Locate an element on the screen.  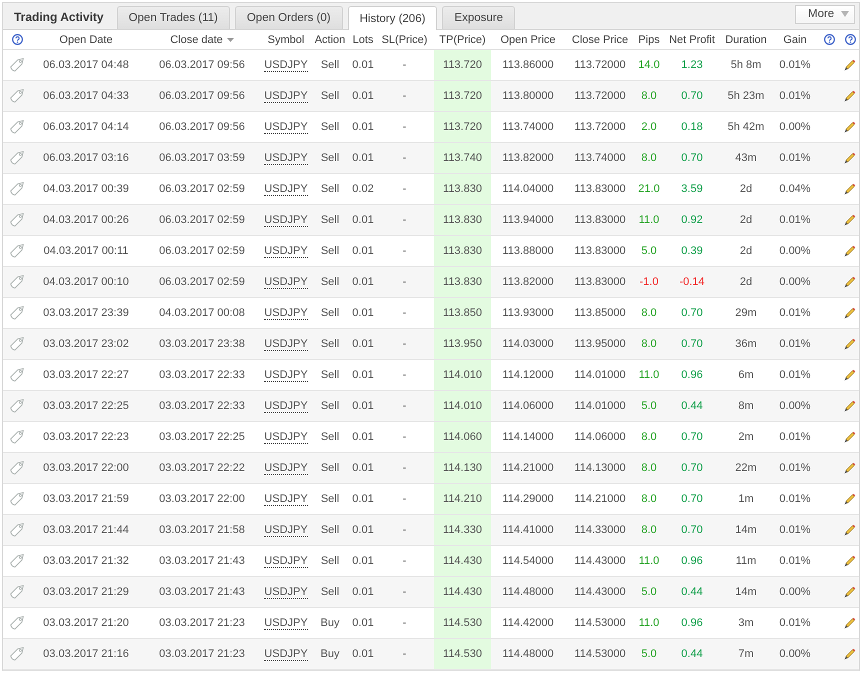
close-date-cell: 06.03.2017 03:59 is located at coordinates (202, 158).